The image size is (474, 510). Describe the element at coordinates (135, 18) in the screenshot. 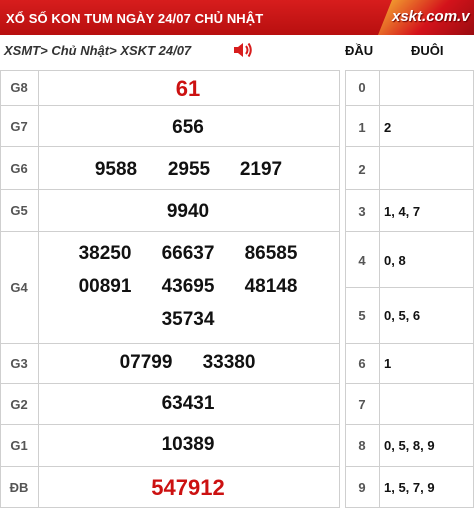

I see `page-title: XỔ SỐ KON TUM NGÀY 24/07 CHỦ NHẬT` at that location.